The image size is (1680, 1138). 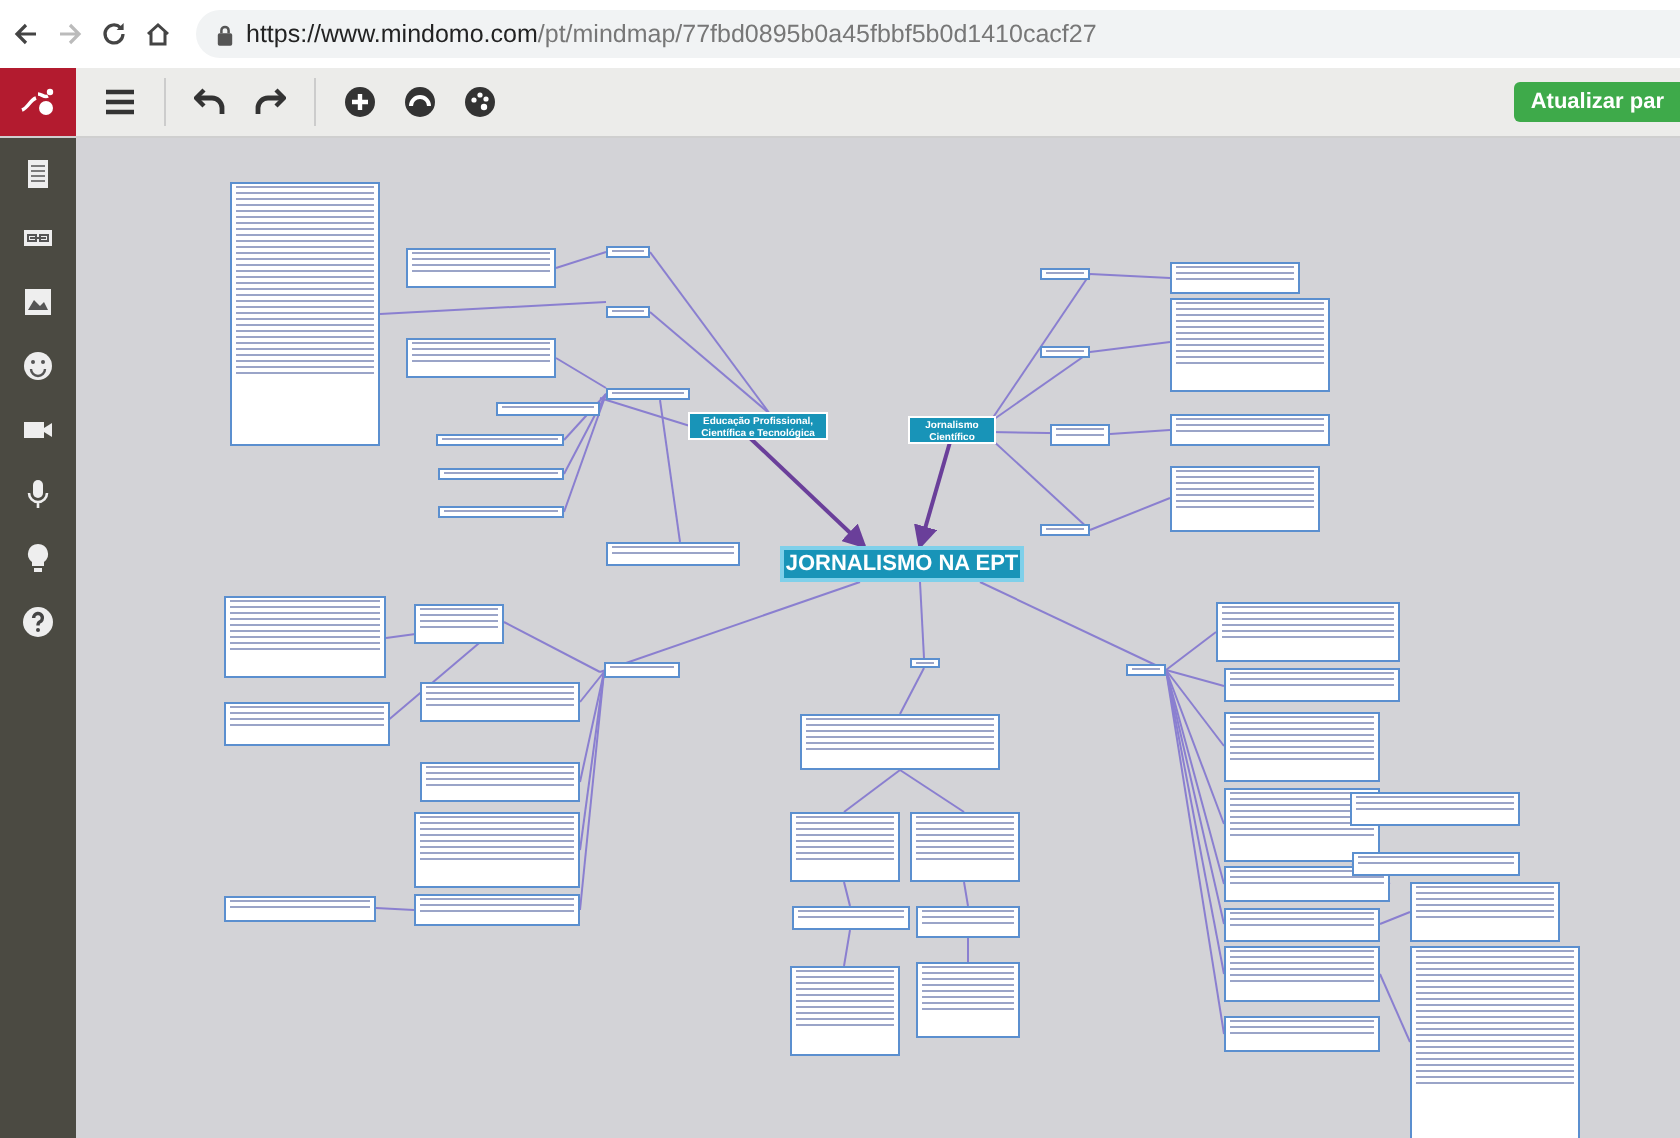 I want to click on address-bar: https://www.mindomo.com/pt/mindmap/77fbd0895b0a45fbbf5b0d1410cacf27, so click(x=938, y=34).